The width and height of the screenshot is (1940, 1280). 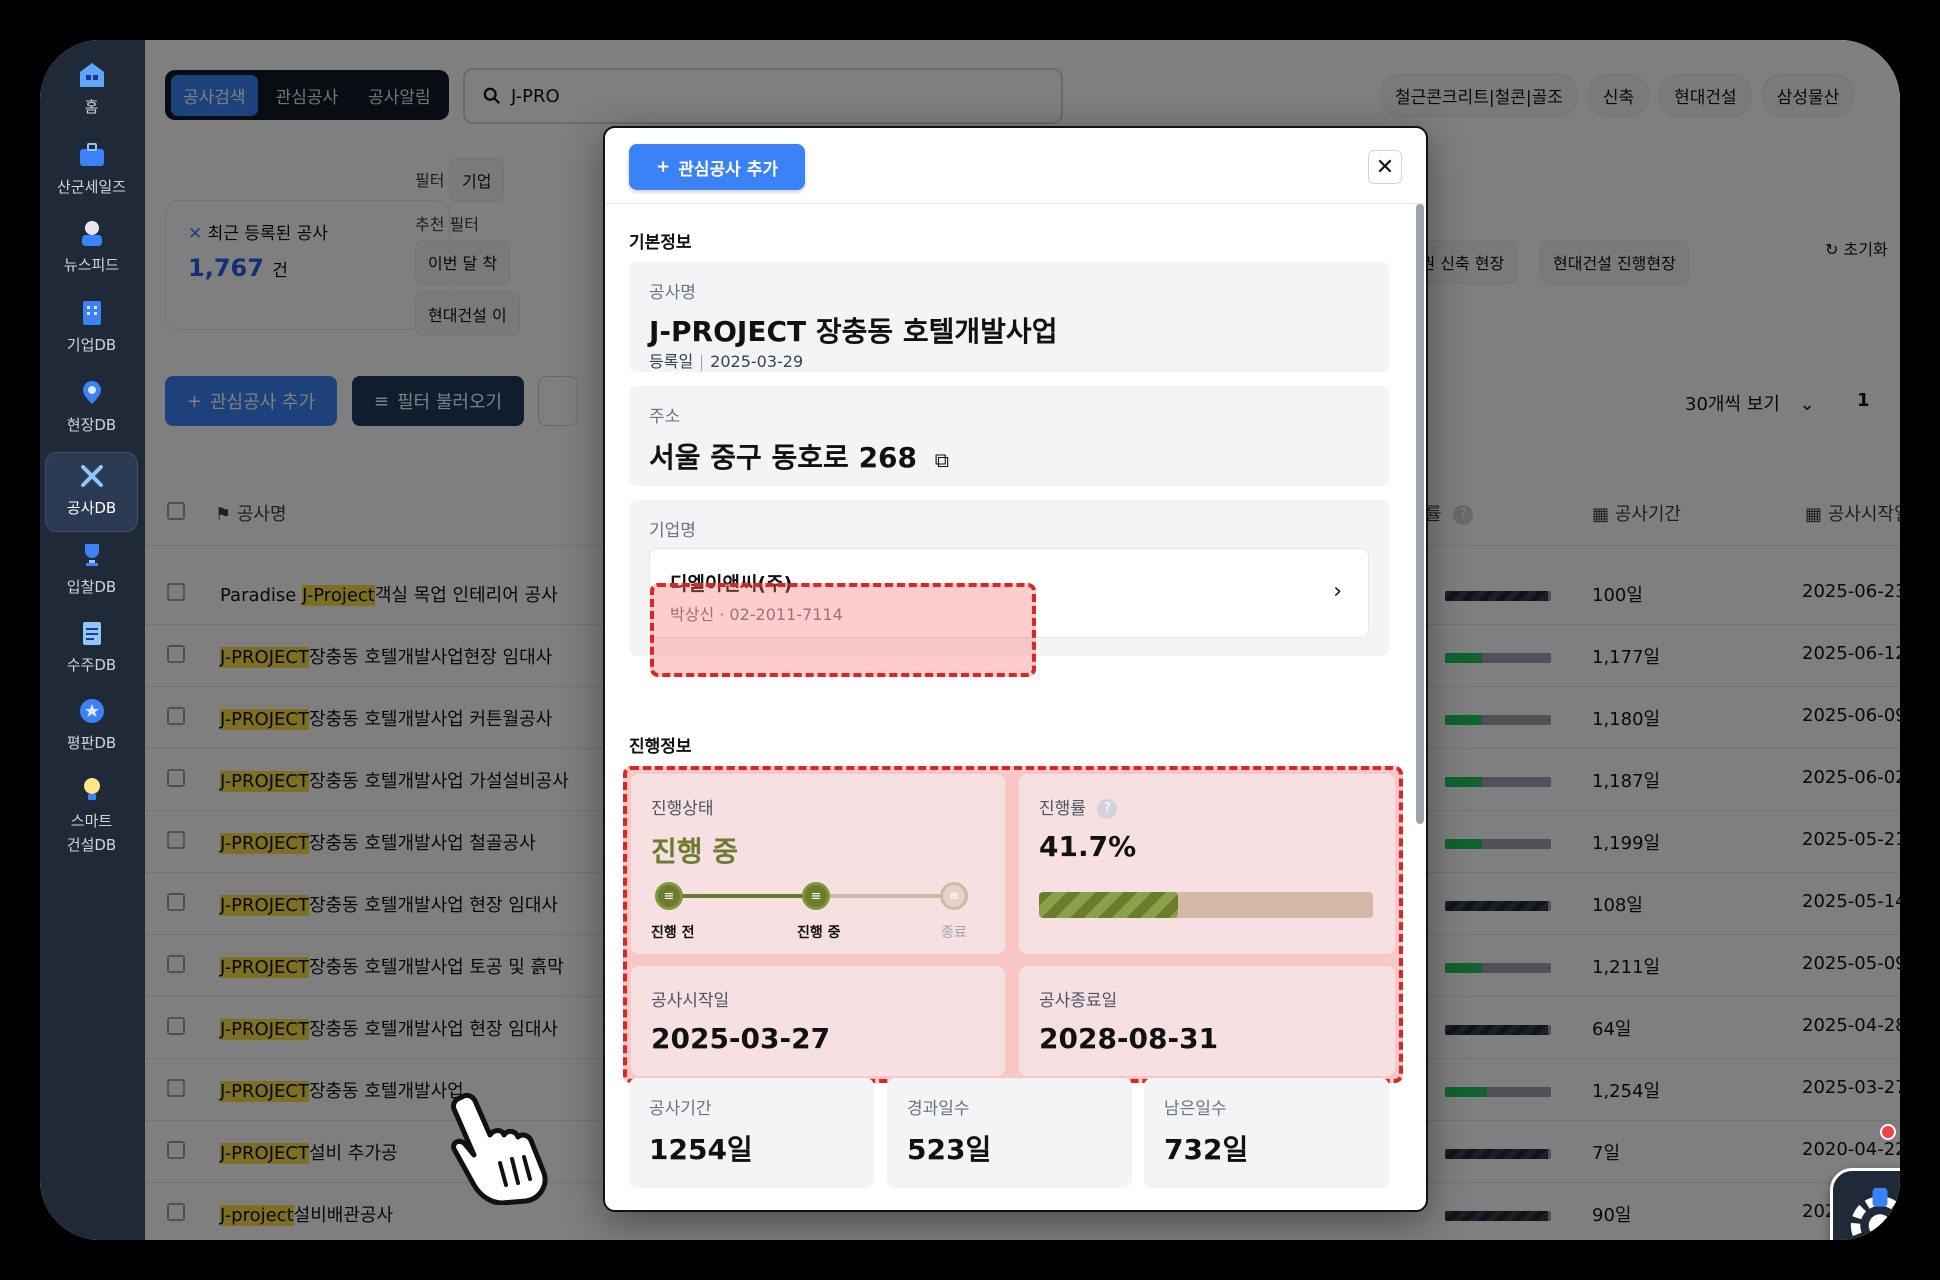 I want to click on briefcase-icon, so click(x=91, y=154).